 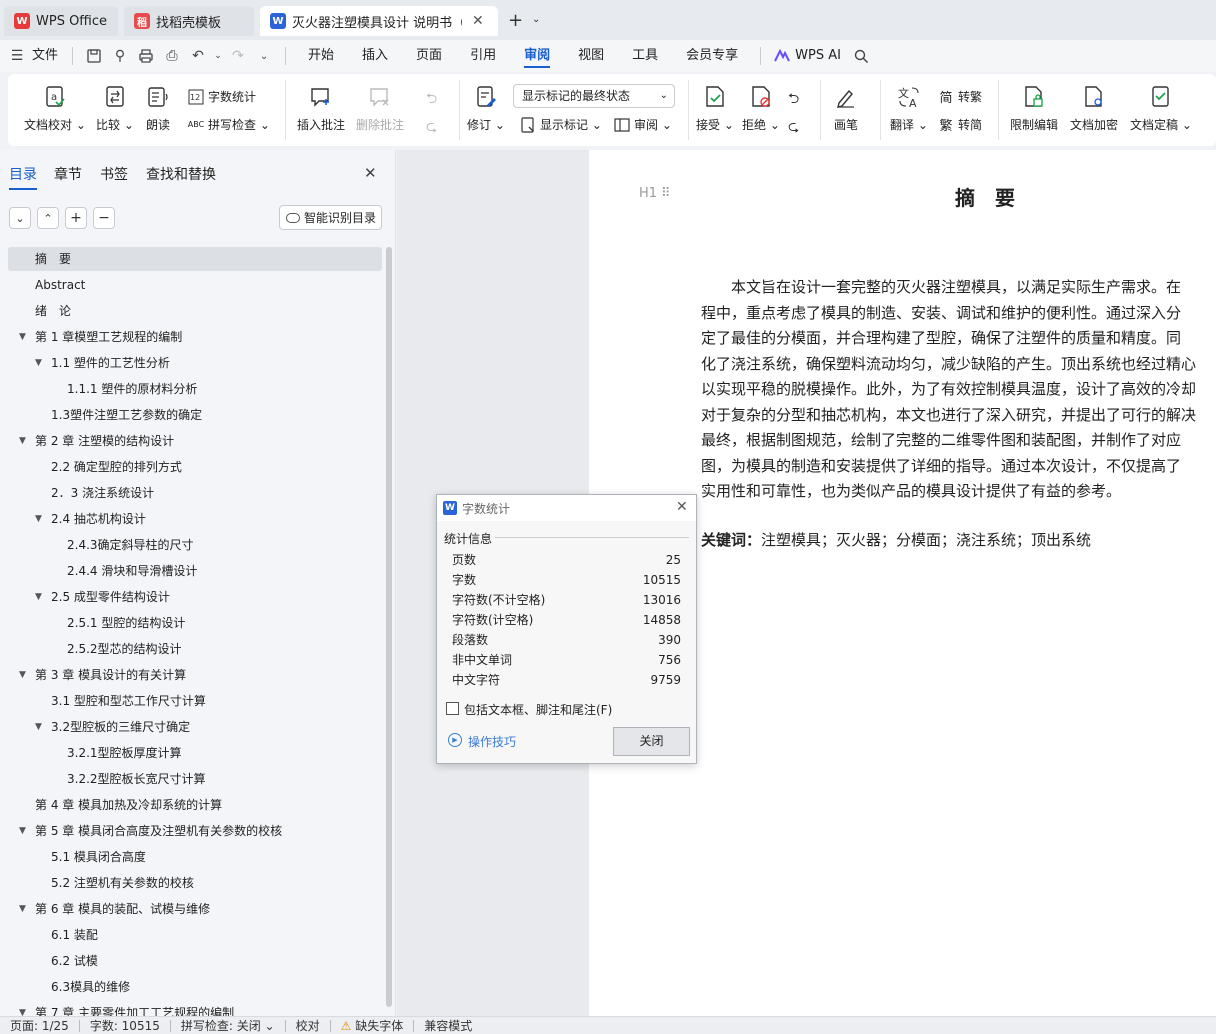 What do you see at coordinates (195, 545) in the screenshot?
I see `toc-item: 2.4.3确定斜导柱的尺寸` at bounding box center [195, 545].